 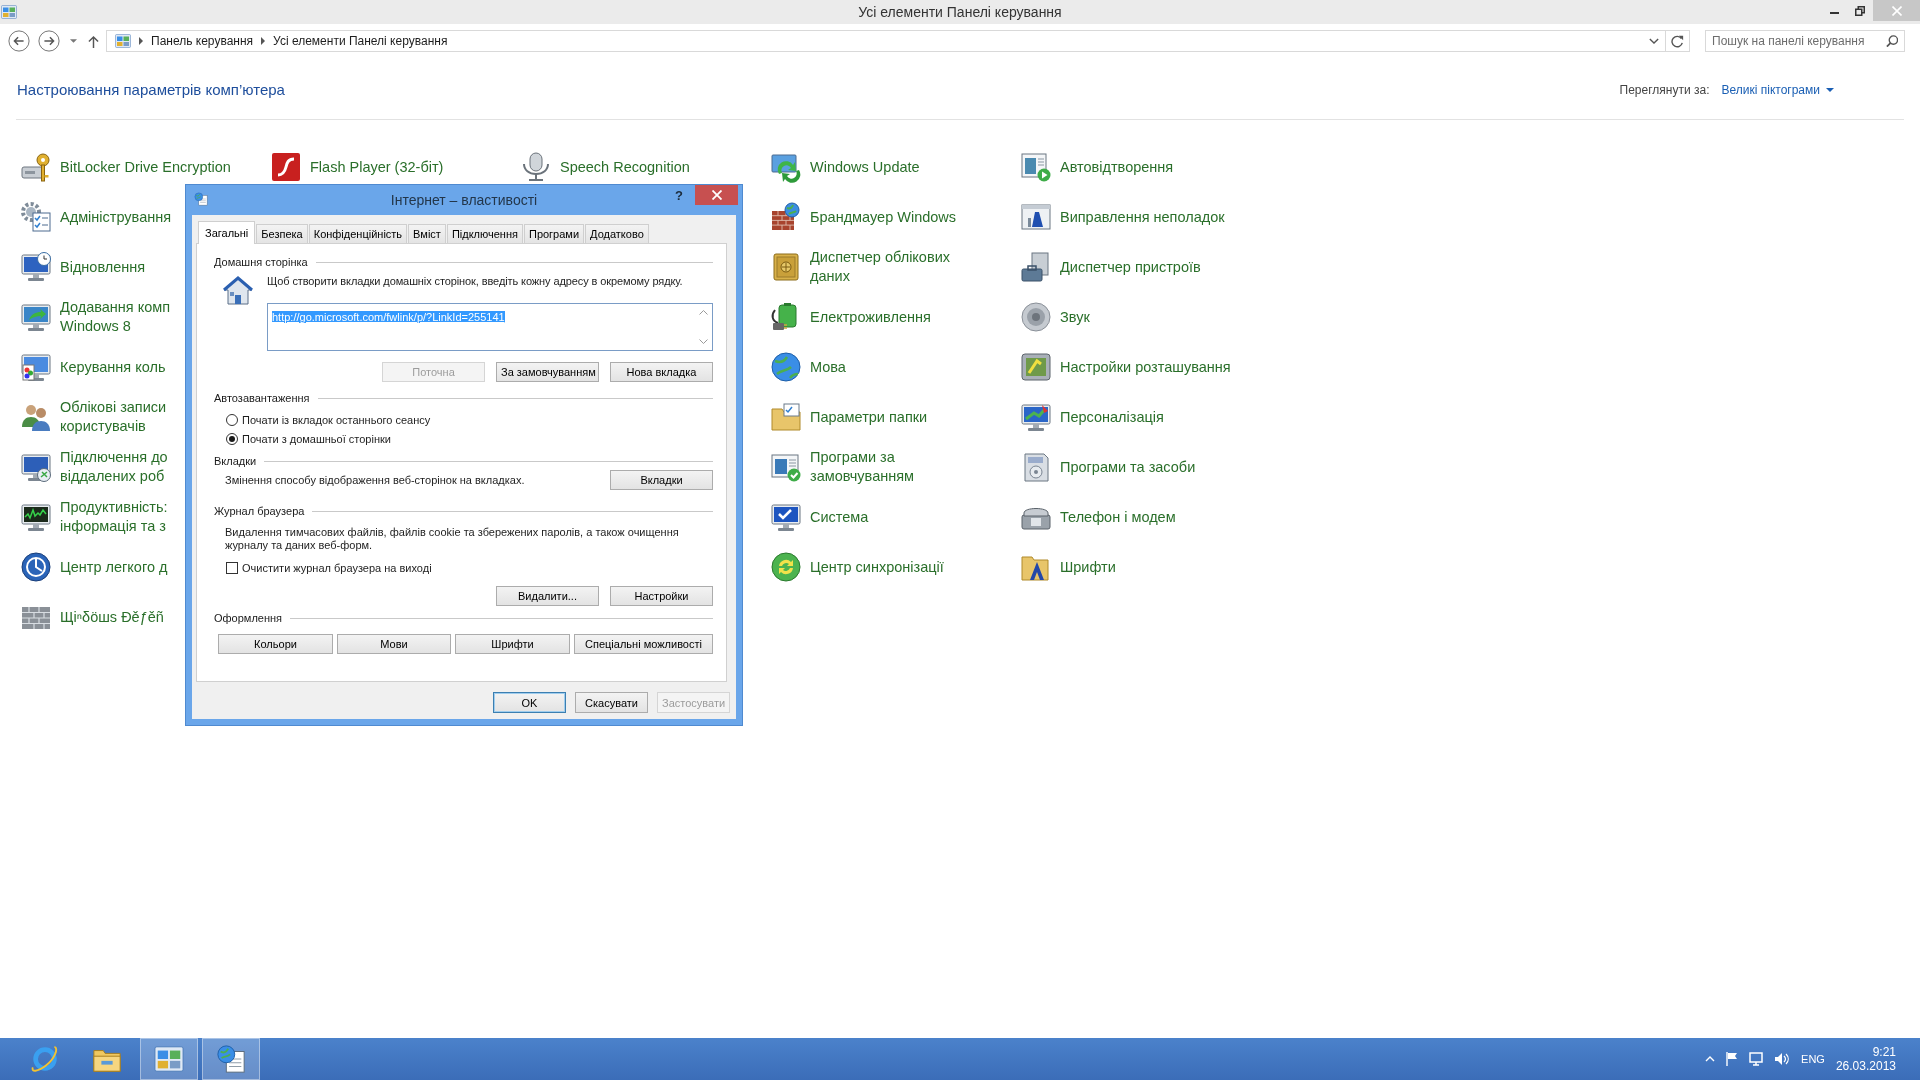 What do you see at coordinates (1805, 41) in the screenshot?
I see `search-field: Пошук на панелі керування` at bounding box center [1805, 41].